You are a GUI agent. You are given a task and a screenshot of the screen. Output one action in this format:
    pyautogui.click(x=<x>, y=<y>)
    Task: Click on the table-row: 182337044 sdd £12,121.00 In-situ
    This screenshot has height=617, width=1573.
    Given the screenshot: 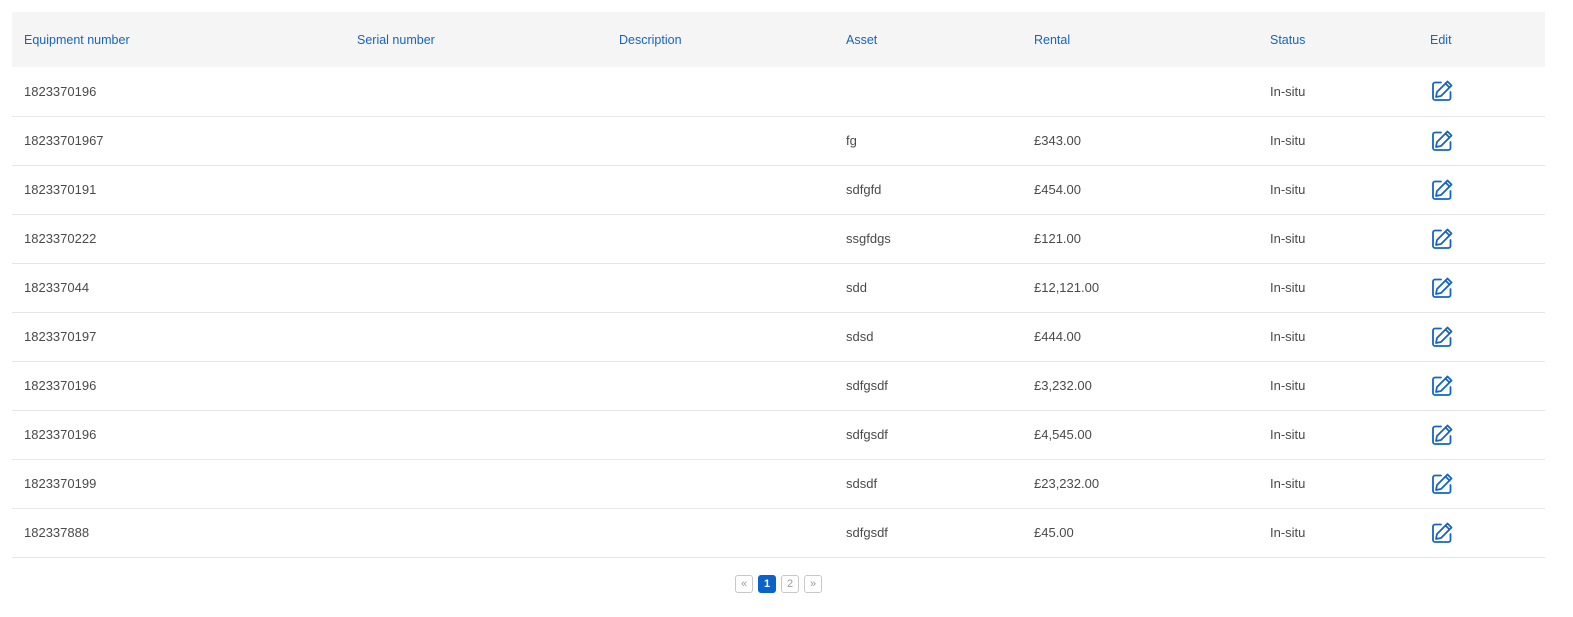 What is the action you would take?
    pyautogui.click(x=778, y=287)
    